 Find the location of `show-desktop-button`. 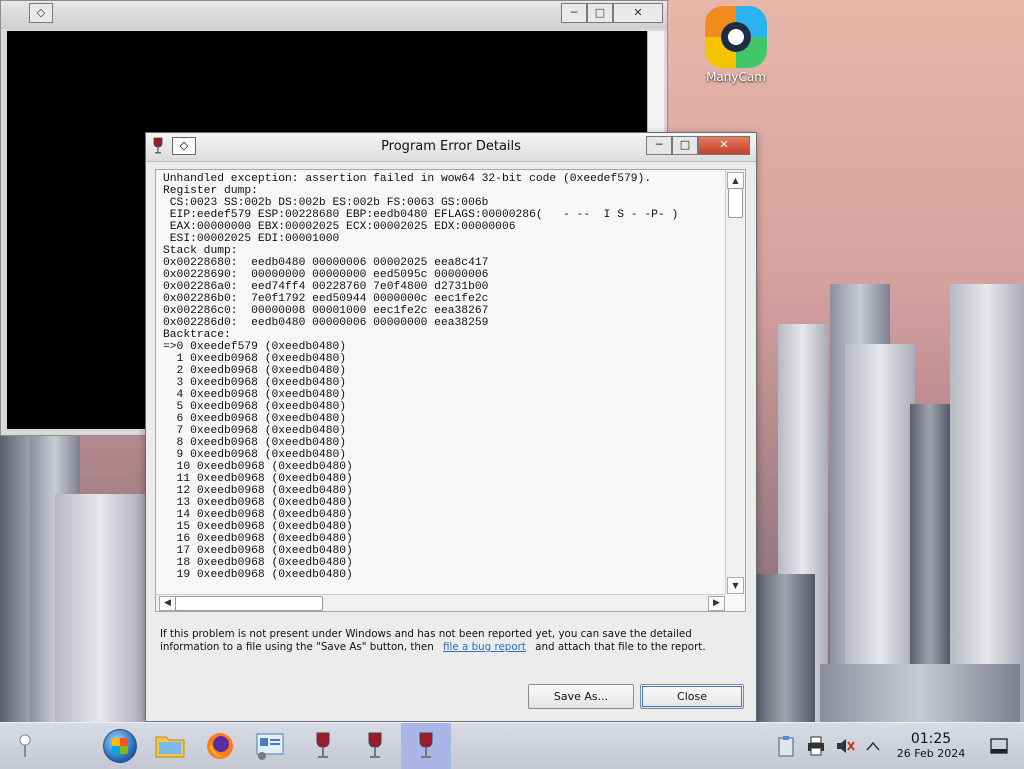

show-desktop-button is located at coordinates (999, 746).